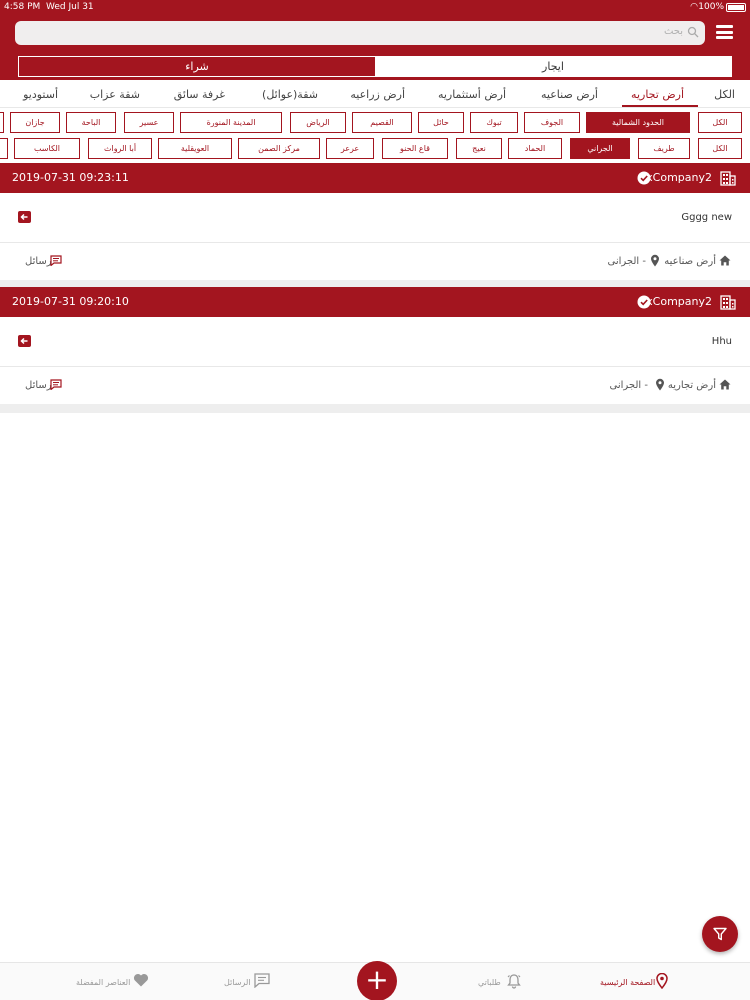 The image size is (750, 1000). What do you see at coordinates (569, 94) in the screenshot?
I see `tab-industrial-land: أرض صناعيه` at bounding box center [569, 94].